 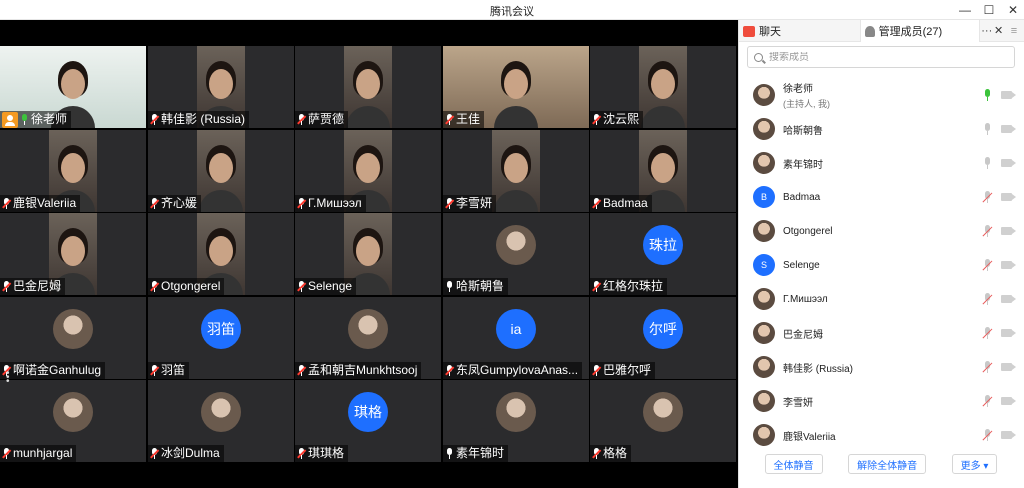 I want to click on video-tile: 冰剑Dulma, so click(x=221, y=421).